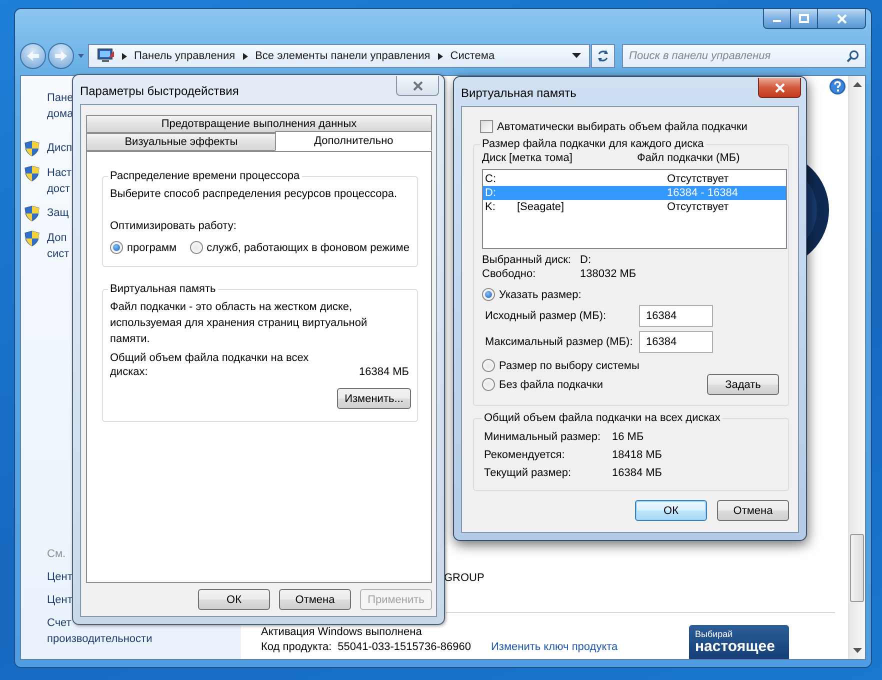 This screenshot has width=882, height=680. What do you see at coordinates (58, 213) in the screenshot?
I see `nav-link: Защ` at bounding box center [58, 213].